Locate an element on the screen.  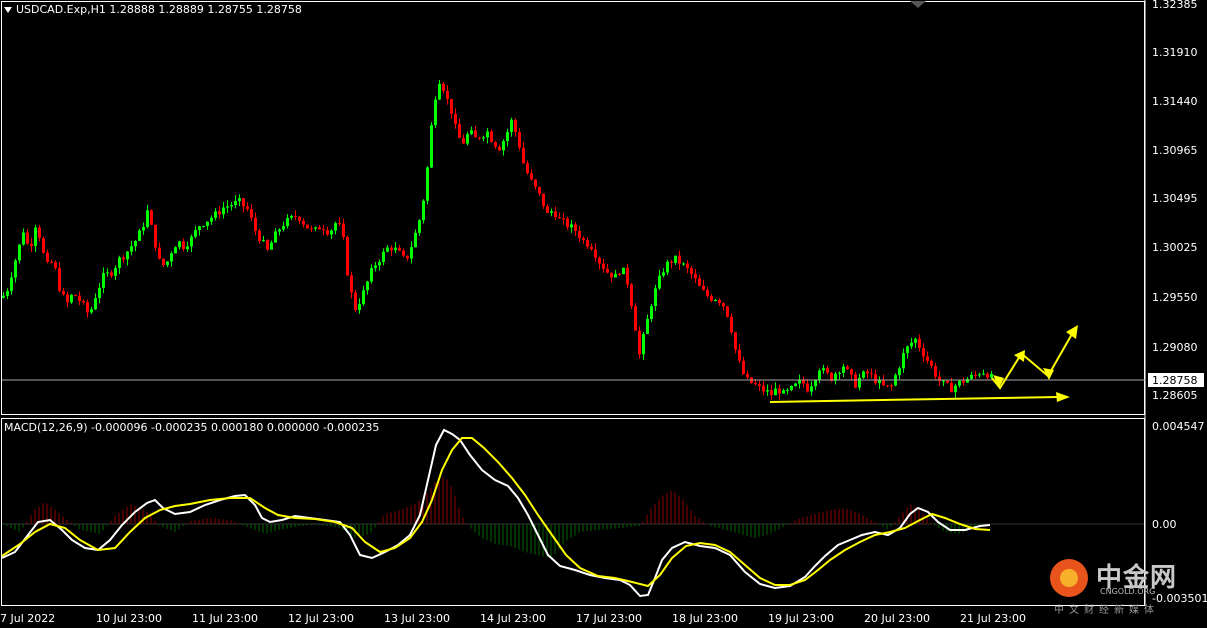
watermark-subtitle: 中文财经新媒体 is located at coordinates (1106, 610).